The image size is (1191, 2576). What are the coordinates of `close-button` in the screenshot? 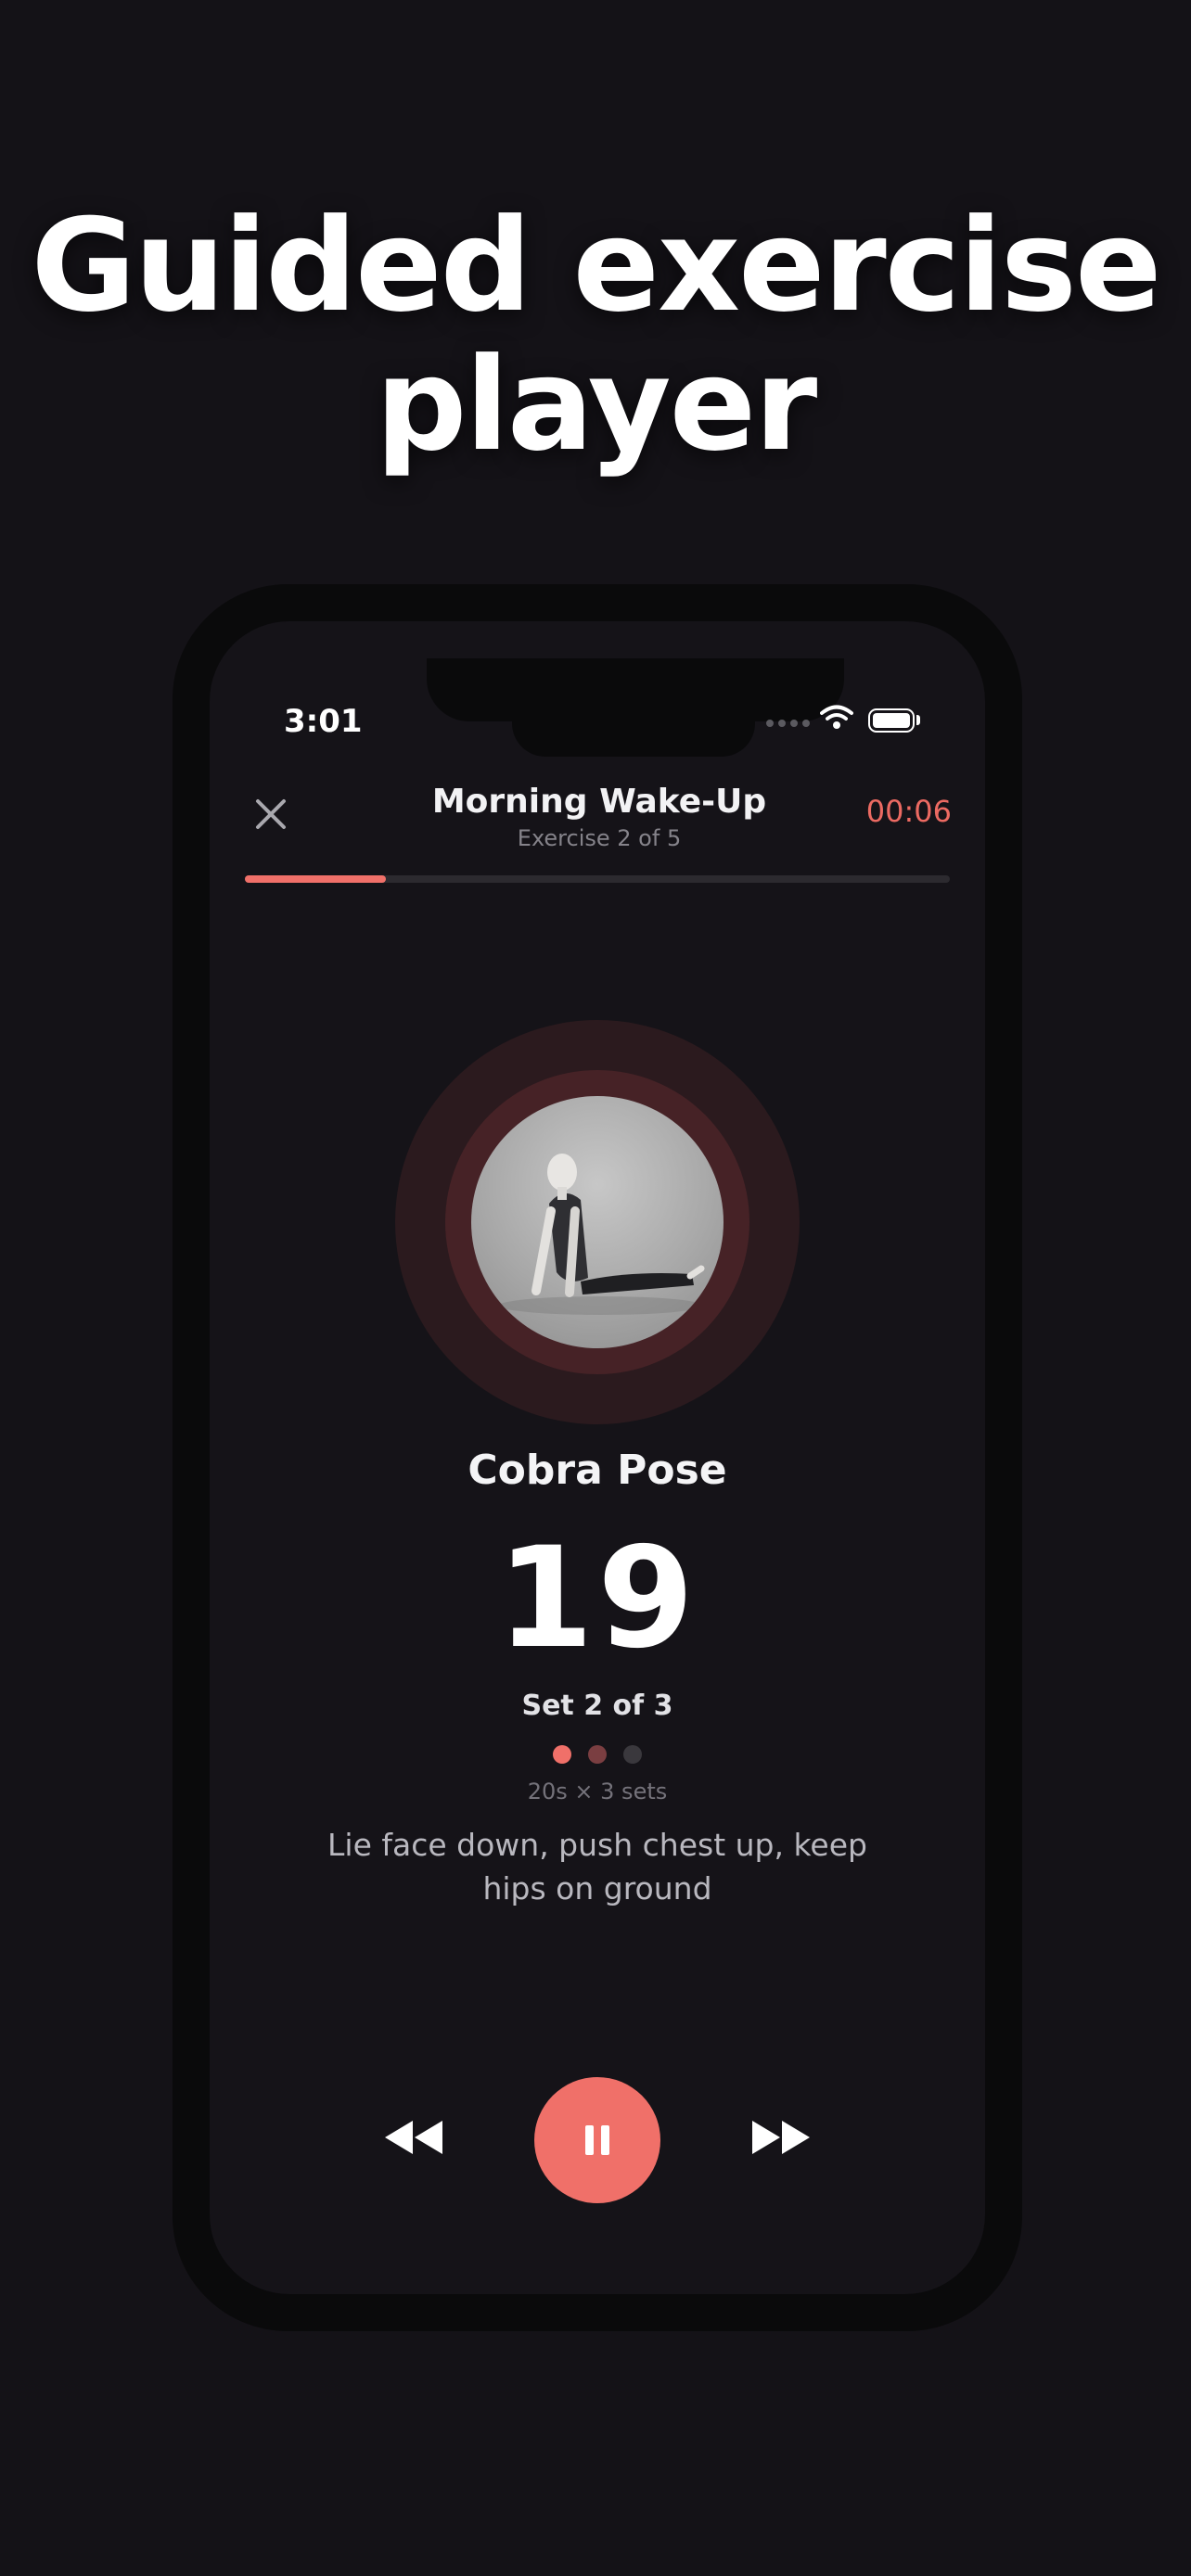 It's located at (271, 814).